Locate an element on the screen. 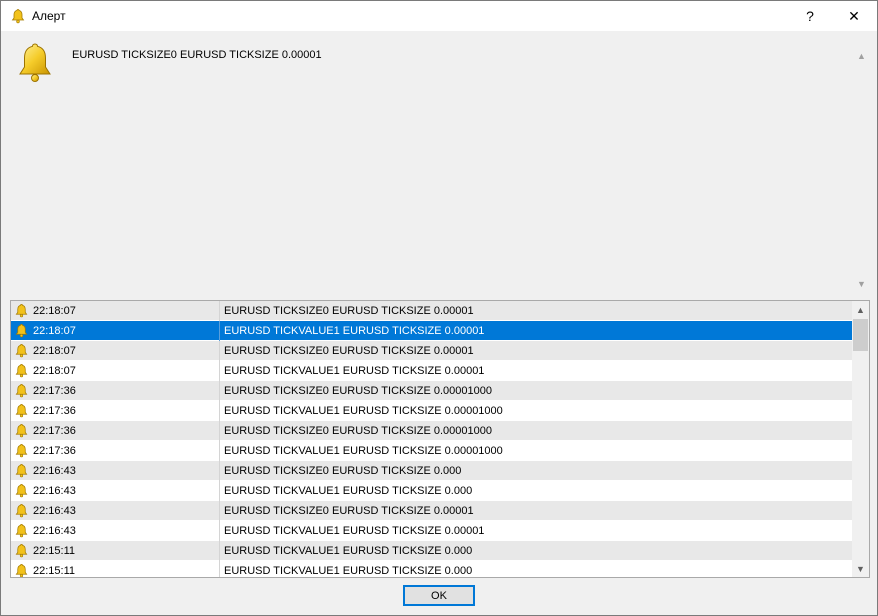 This screenshot has width=878, height=616. alert-message-text: EURUSD TICKSIZE0 EURUSD TICKSIZE 0.00001 is located at coordinates (197, 55).